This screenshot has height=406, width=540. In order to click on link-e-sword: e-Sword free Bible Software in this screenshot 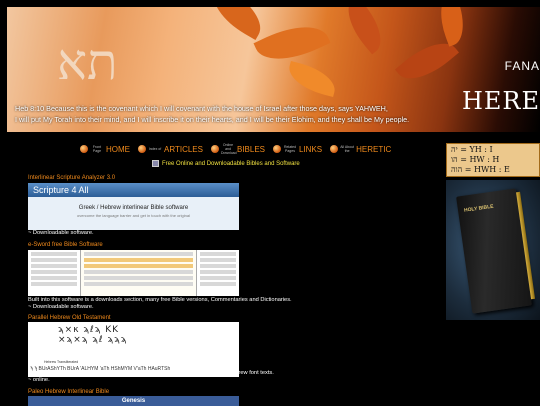, I will do `click(65, 245)`.